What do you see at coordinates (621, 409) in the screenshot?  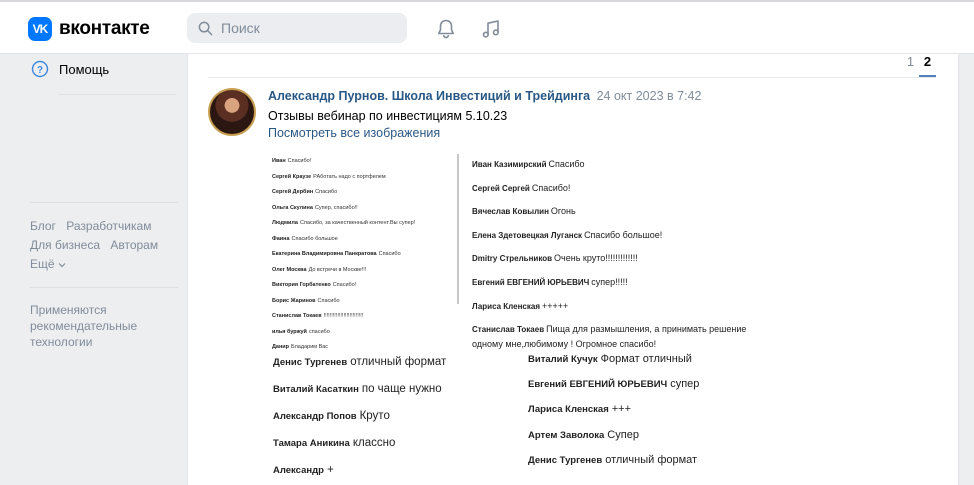 I see `comment-text: +++` at bounding box center [621, 409].